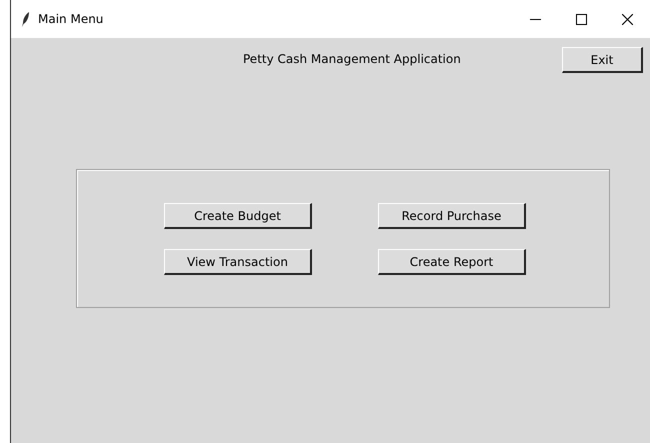  What do you see at coordinates (238, 262) in the screenshot?
I see `menu-button: View Transaction` at bounding box center [238, 262].